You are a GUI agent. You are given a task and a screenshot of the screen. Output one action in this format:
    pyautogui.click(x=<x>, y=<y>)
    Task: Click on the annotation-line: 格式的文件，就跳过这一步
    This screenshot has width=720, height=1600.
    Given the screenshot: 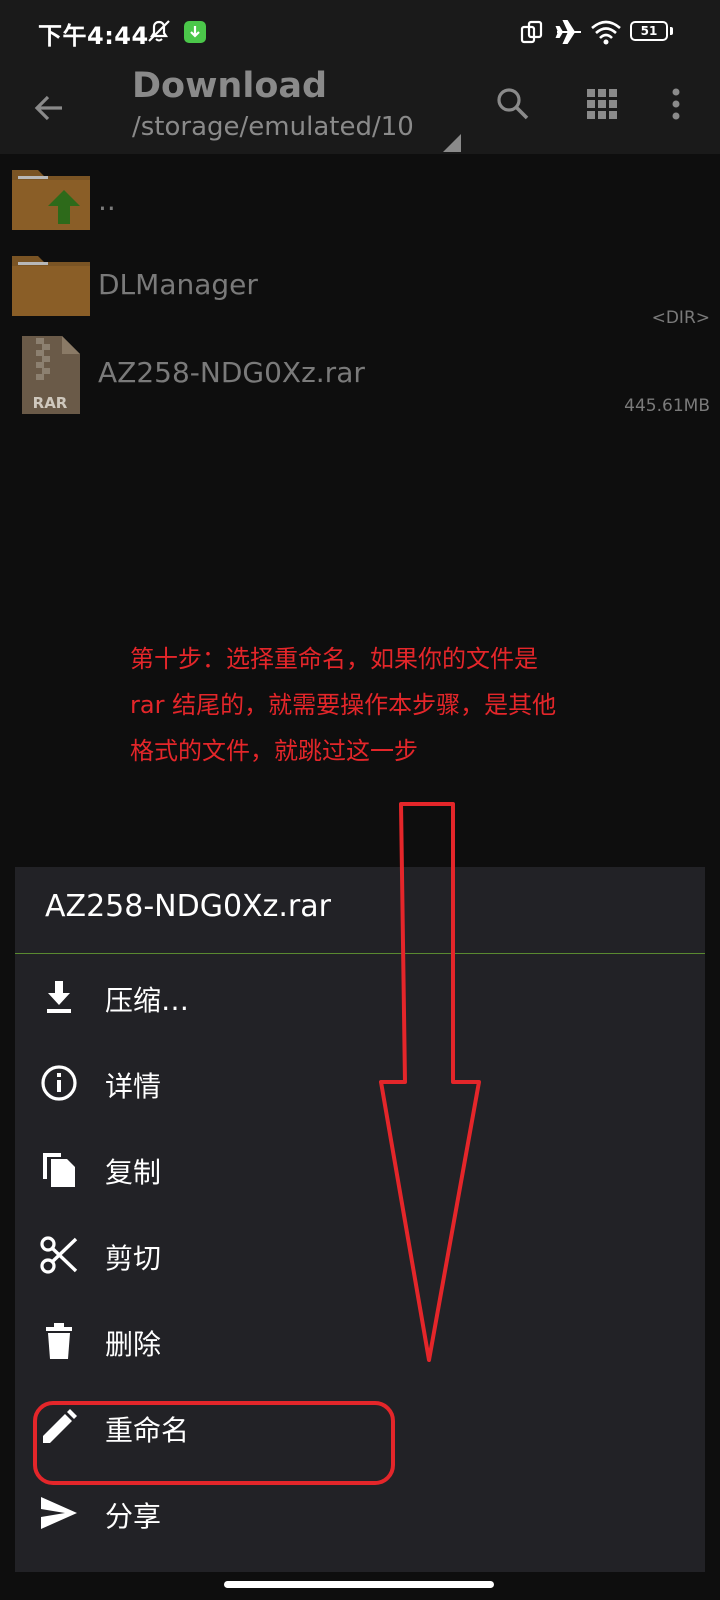 What is the action you would take?
    pyautogui.click(x=274, y=751)
    